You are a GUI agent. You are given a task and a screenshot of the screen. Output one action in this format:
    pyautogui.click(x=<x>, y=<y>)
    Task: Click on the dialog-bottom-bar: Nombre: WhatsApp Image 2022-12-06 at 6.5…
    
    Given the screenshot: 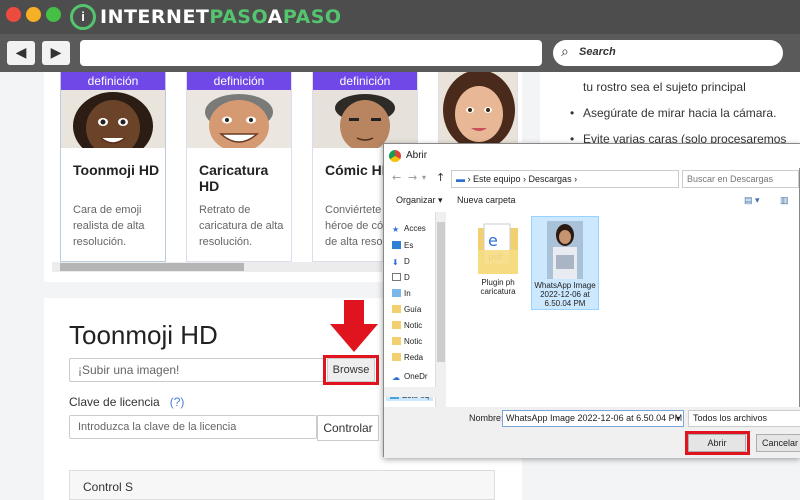 What is the action you would take?
    pyautogui.click(x=592, y=432)
    